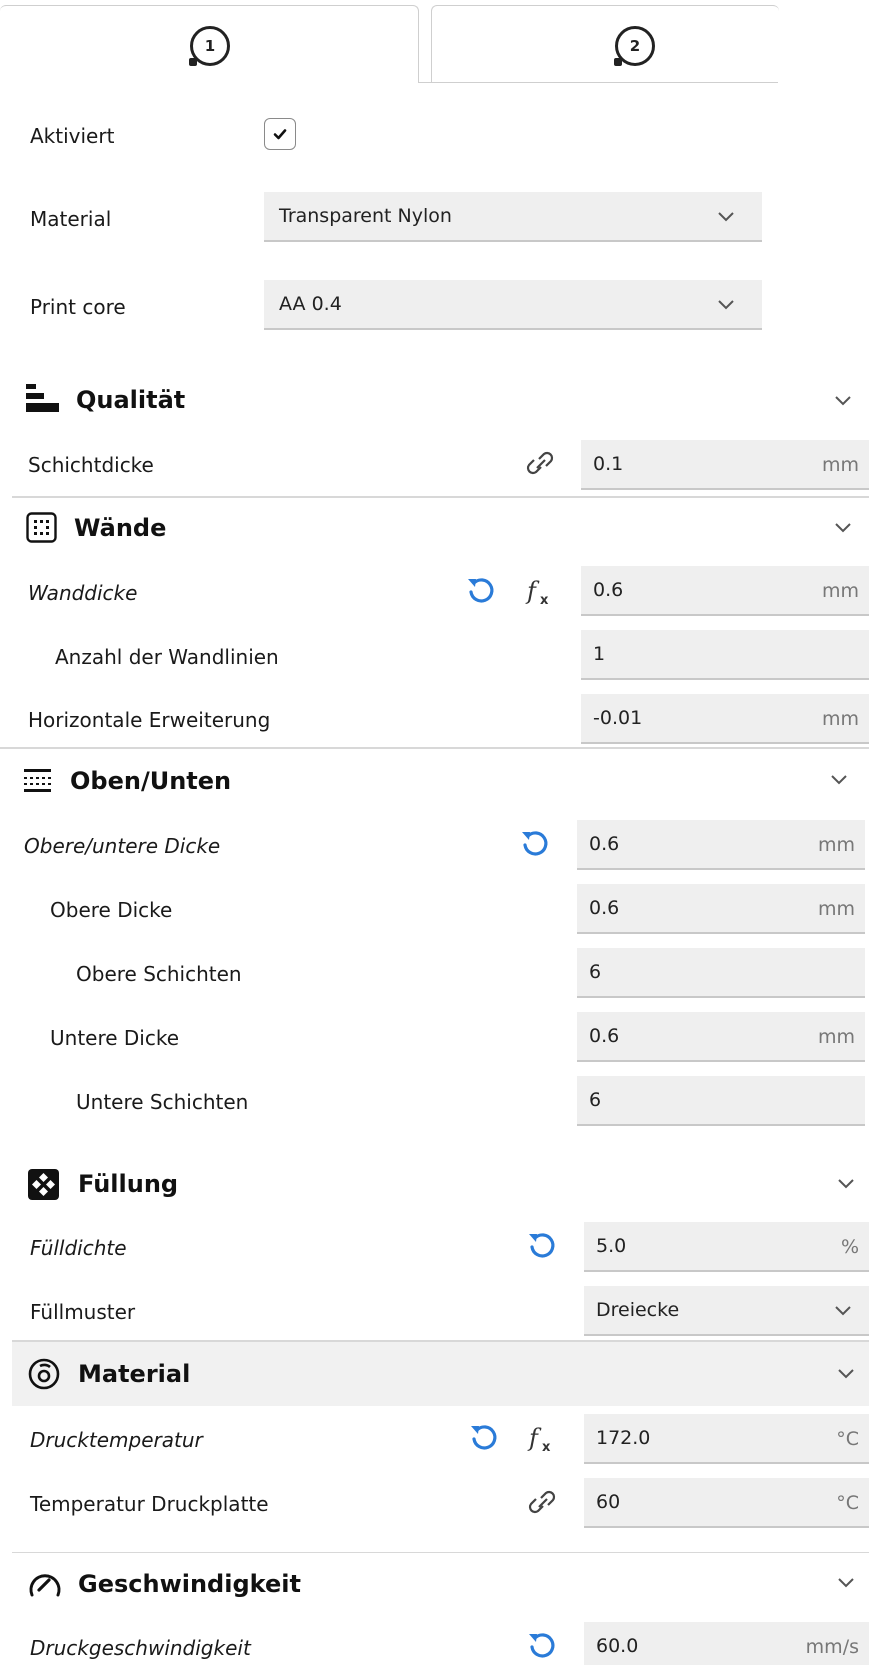 The image size is (869, 1665). What do you see at coordinates (721, 909) in the screenshot?
I see `top-thickness-field: 0.6 mm` at bounding box center [721, 909].